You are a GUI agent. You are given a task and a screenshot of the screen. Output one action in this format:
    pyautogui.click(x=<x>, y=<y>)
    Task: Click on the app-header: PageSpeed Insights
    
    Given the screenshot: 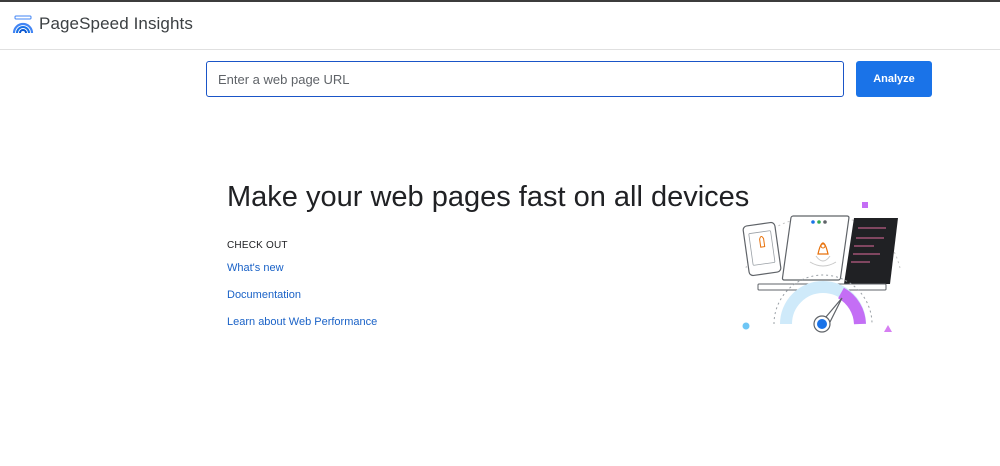 What is the action you would take?
    pyautogui.click(x=500, y=26)
    